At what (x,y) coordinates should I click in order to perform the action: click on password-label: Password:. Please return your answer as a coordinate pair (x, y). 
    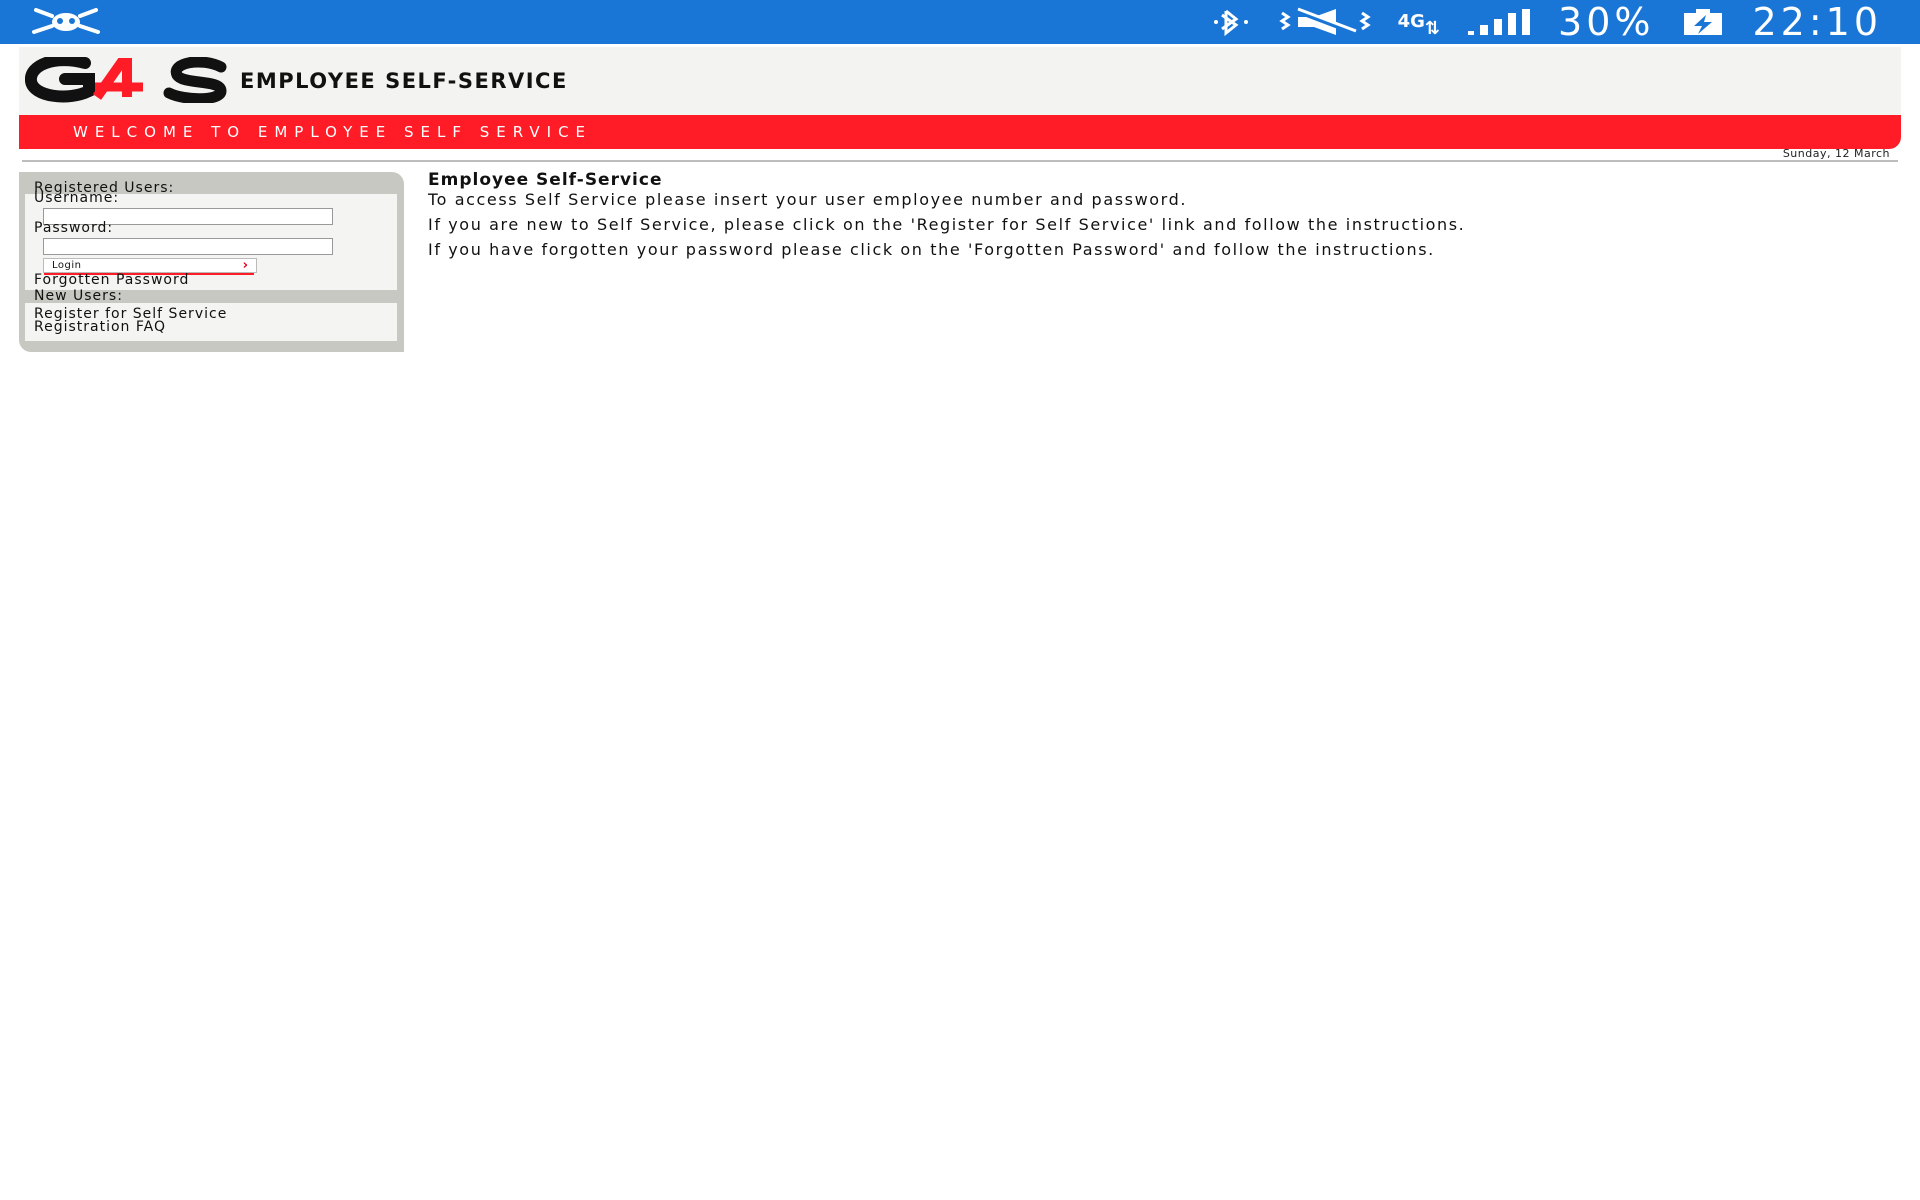
    Looking at the image, I should click on (74, 228).